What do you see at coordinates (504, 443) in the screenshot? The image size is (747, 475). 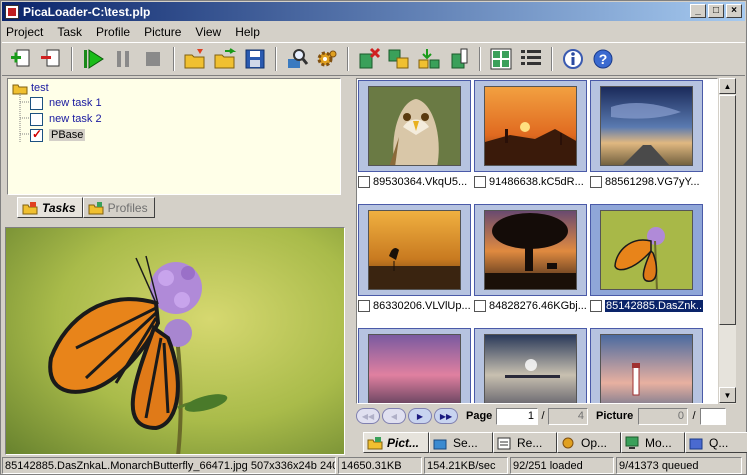 I see `results-tab-icon` at bounding box center [504, 443].